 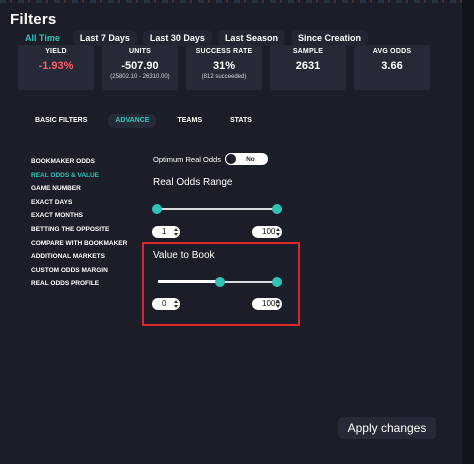 I want to click on value-to-book-min-value: 0, so click(x=164, y=303).